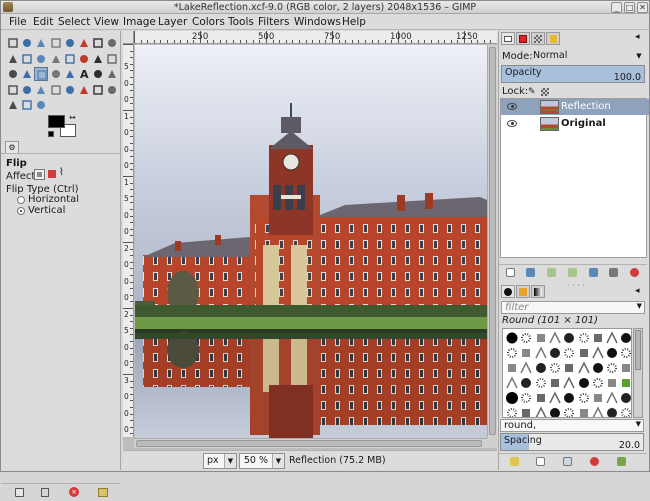 The width and height of the screenshot is (650, 501). I want to click on paths-tool-icon, so click(112, 43).